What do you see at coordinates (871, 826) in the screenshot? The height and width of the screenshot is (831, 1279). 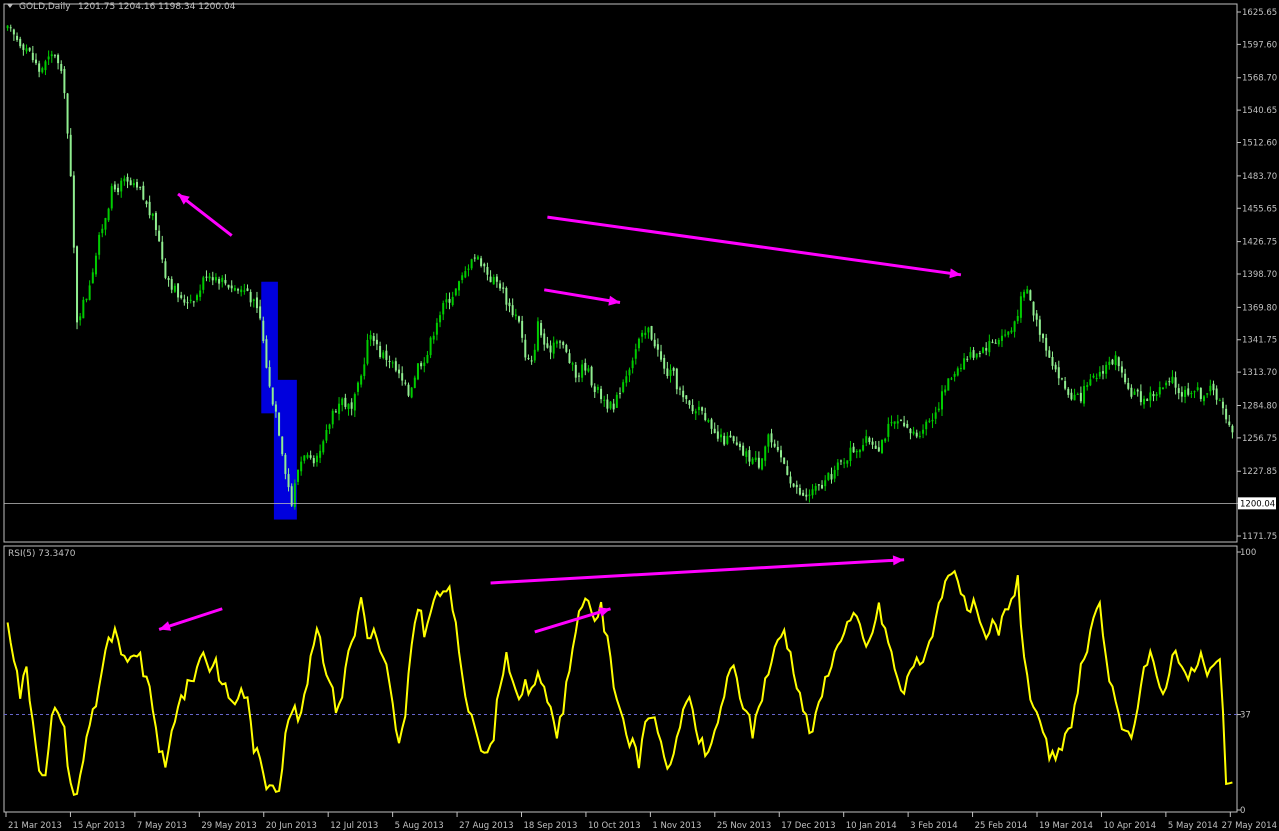 I see `time-tick-label: 10 Jan 2014` at bounding box center [871, 826].